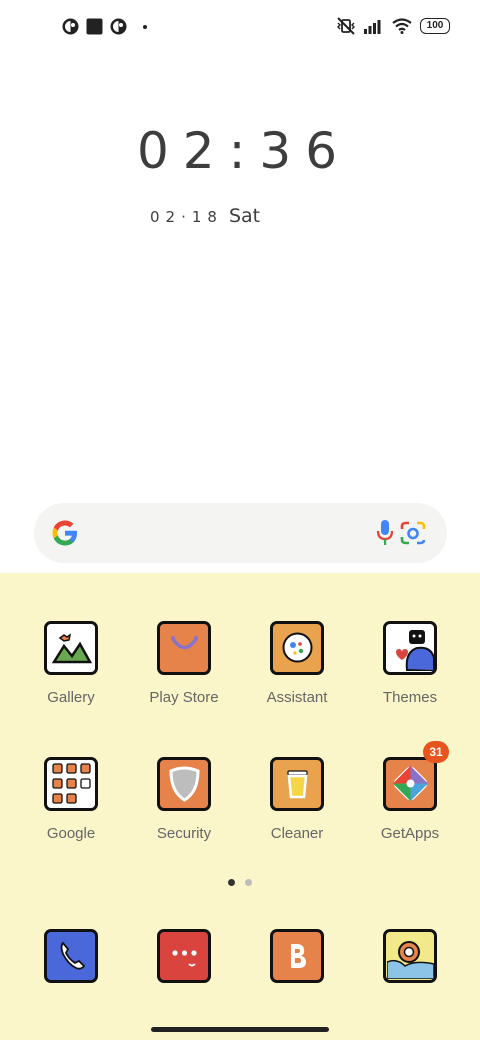 Image resolution: width=480 pixels, height=1040 pixels. I want to click on assistant-icon, so click(297, 648).